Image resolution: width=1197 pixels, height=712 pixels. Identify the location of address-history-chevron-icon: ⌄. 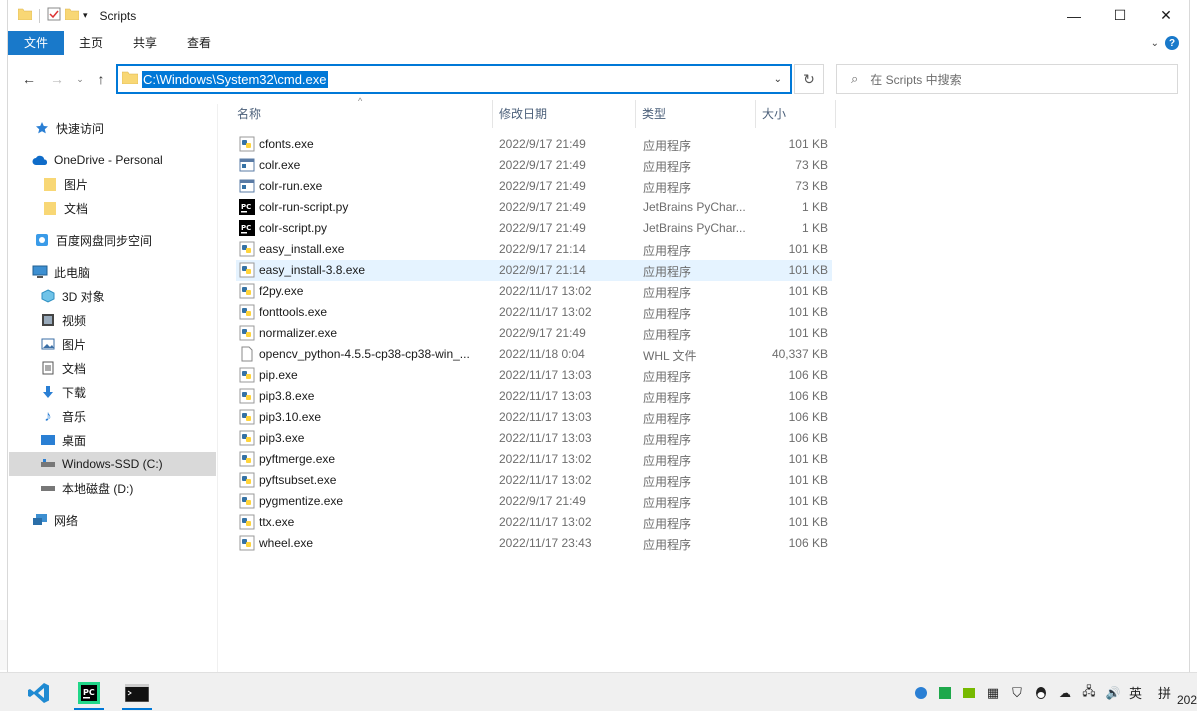
(778, 79).